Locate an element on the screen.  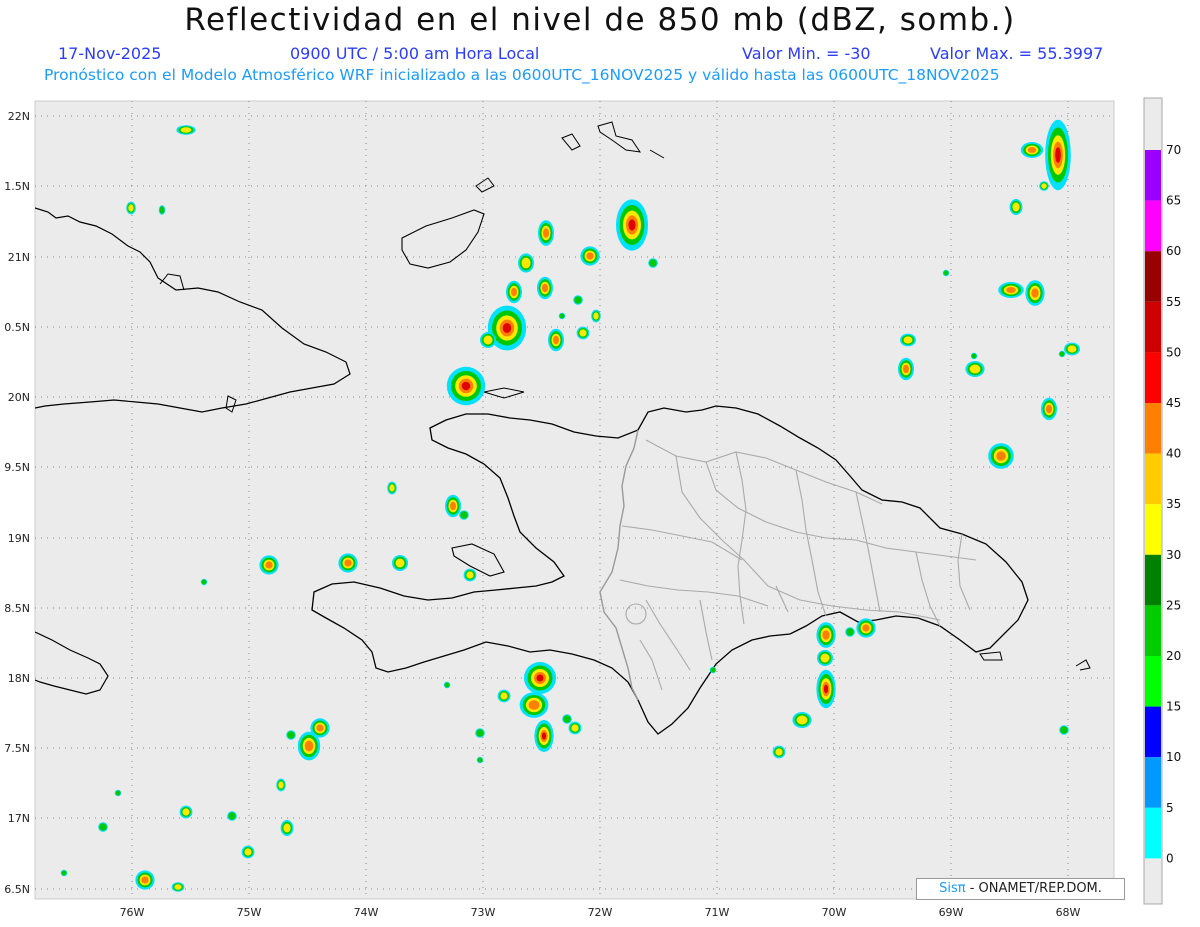
colorbar-label: 25 is located at coordinates (1173, 605).